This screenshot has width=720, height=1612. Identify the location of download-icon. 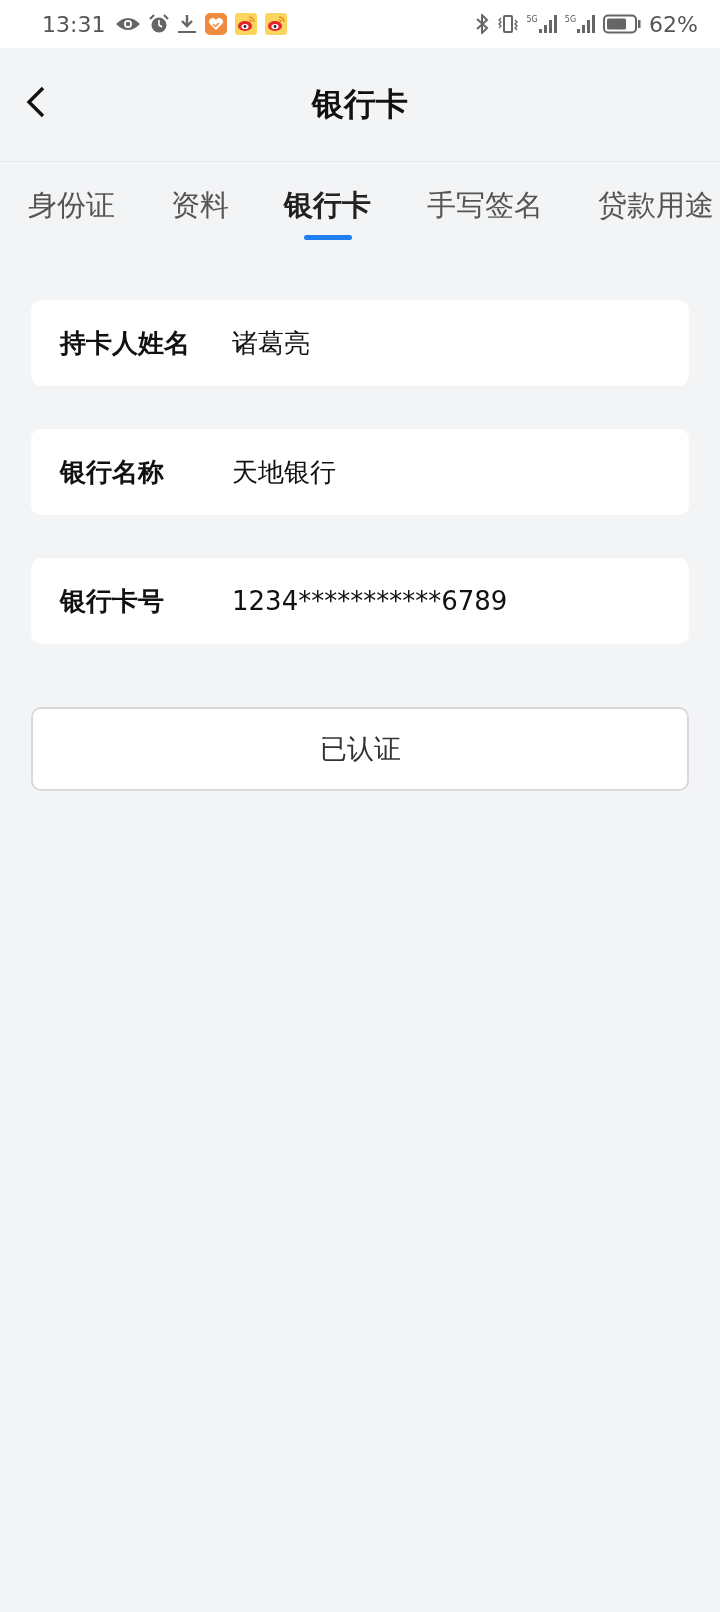
(187, 24).